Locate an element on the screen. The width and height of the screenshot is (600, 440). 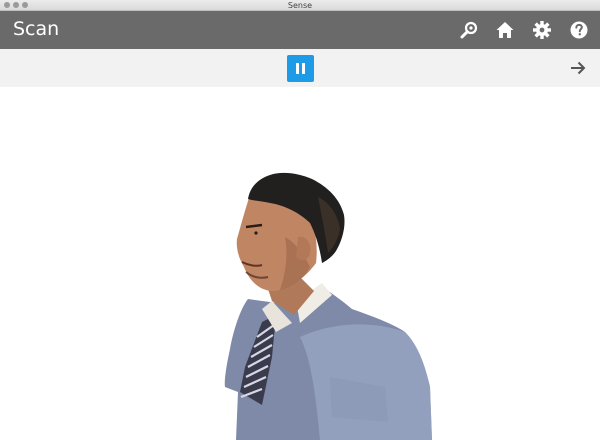
window-titlebar: Sense is located at coordinates (300, 5).